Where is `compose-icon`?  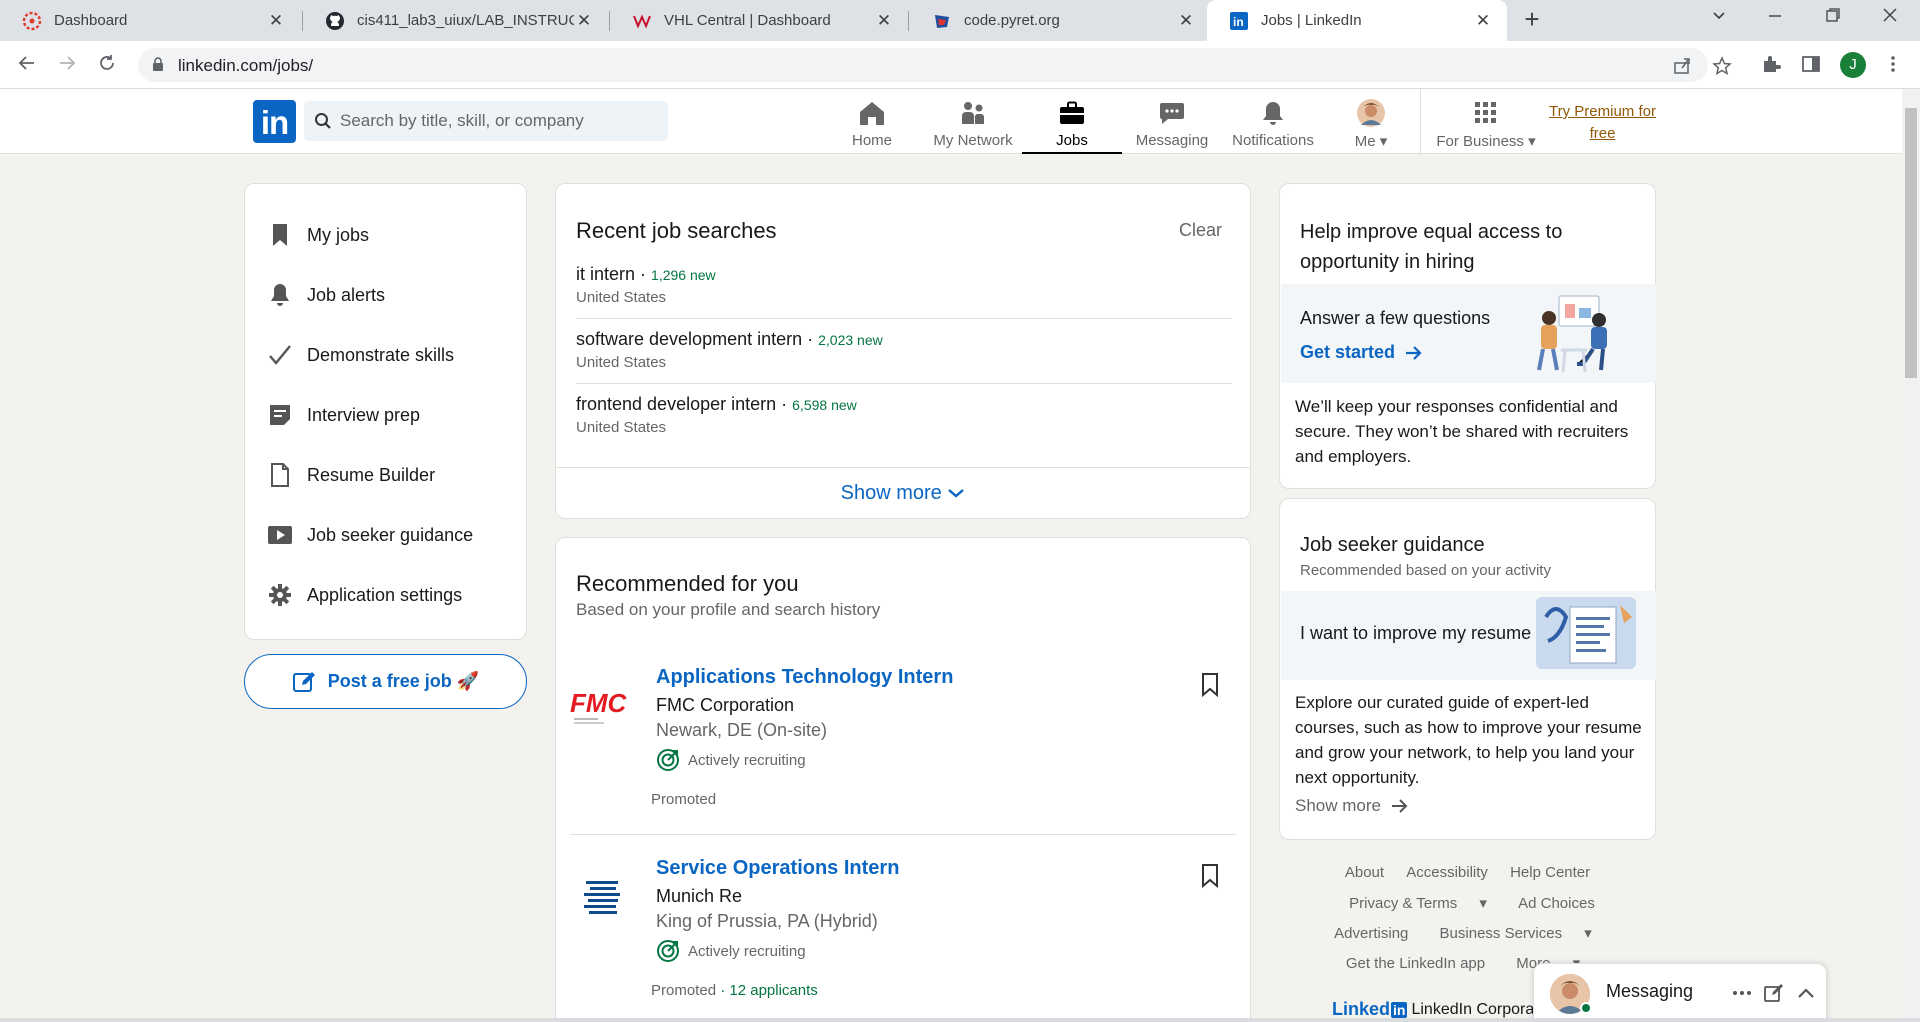
compose-icon is located at coordinates (1774, 993).